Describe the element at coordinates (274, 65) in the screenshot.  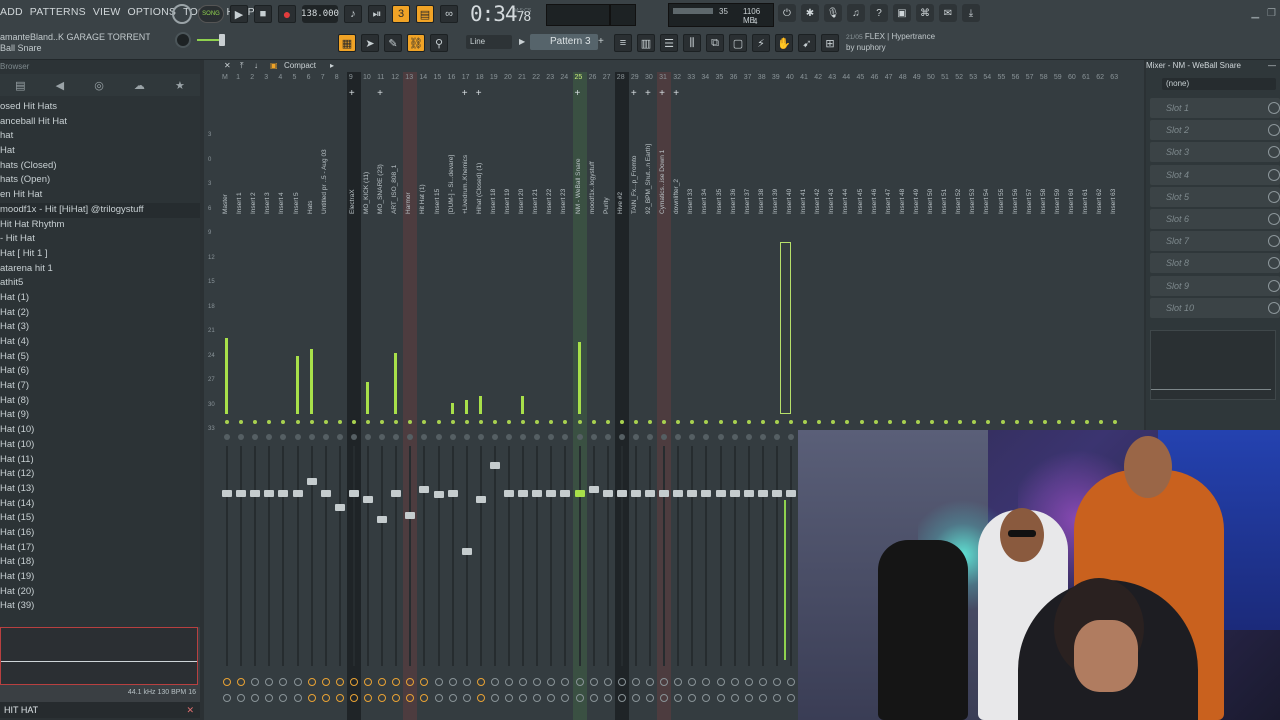
I see `compact-view-icon: ▣` at that location.